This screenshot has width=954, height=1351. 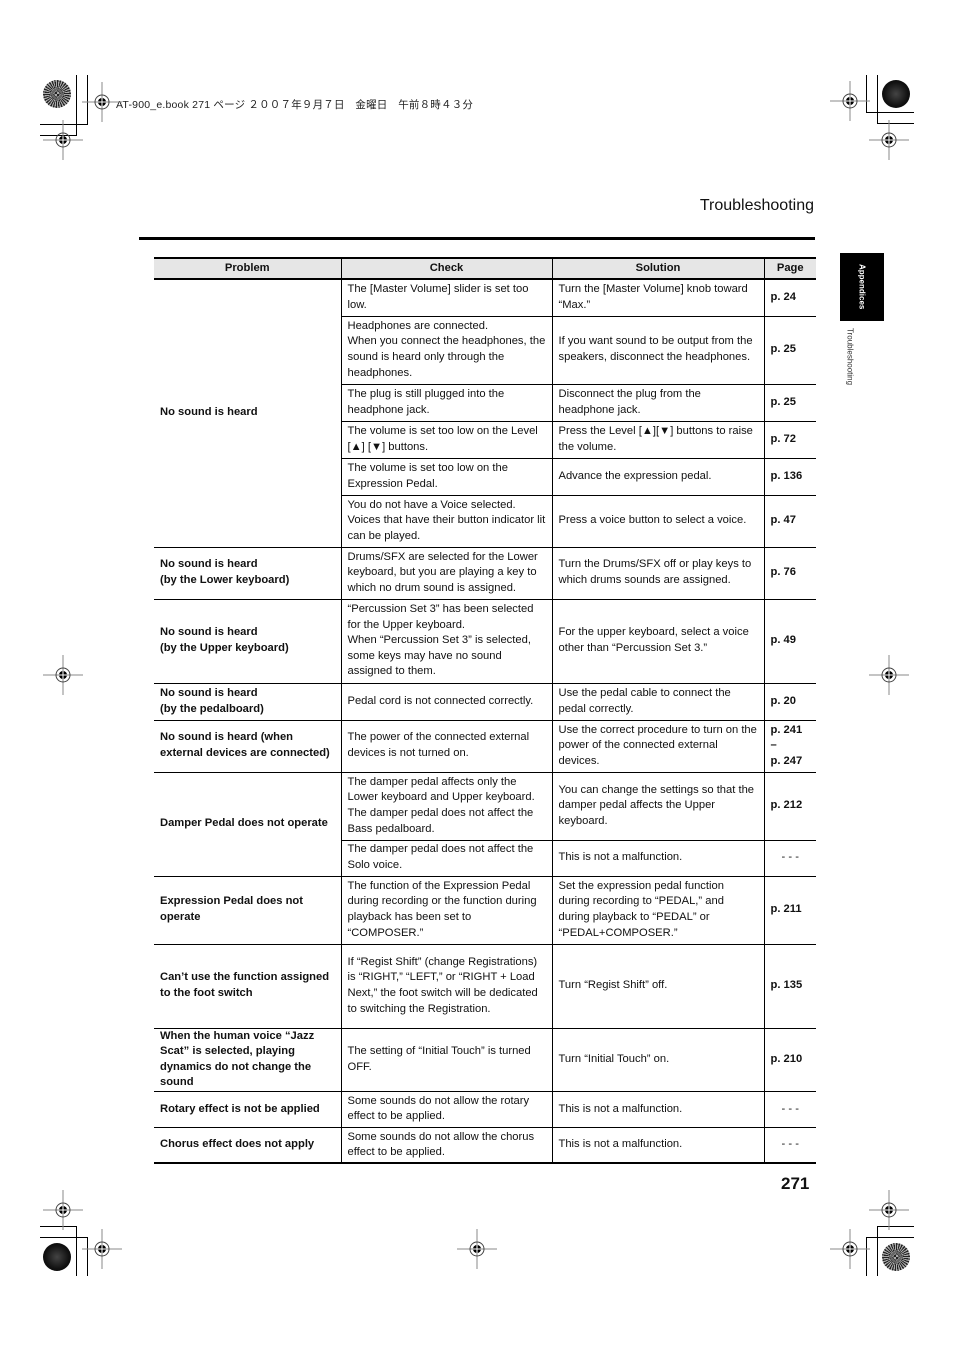 What do you see at coordinates (789, 910) in the screenshot?
I see `page-reference: p. 211` at bounding box center [789, 910].